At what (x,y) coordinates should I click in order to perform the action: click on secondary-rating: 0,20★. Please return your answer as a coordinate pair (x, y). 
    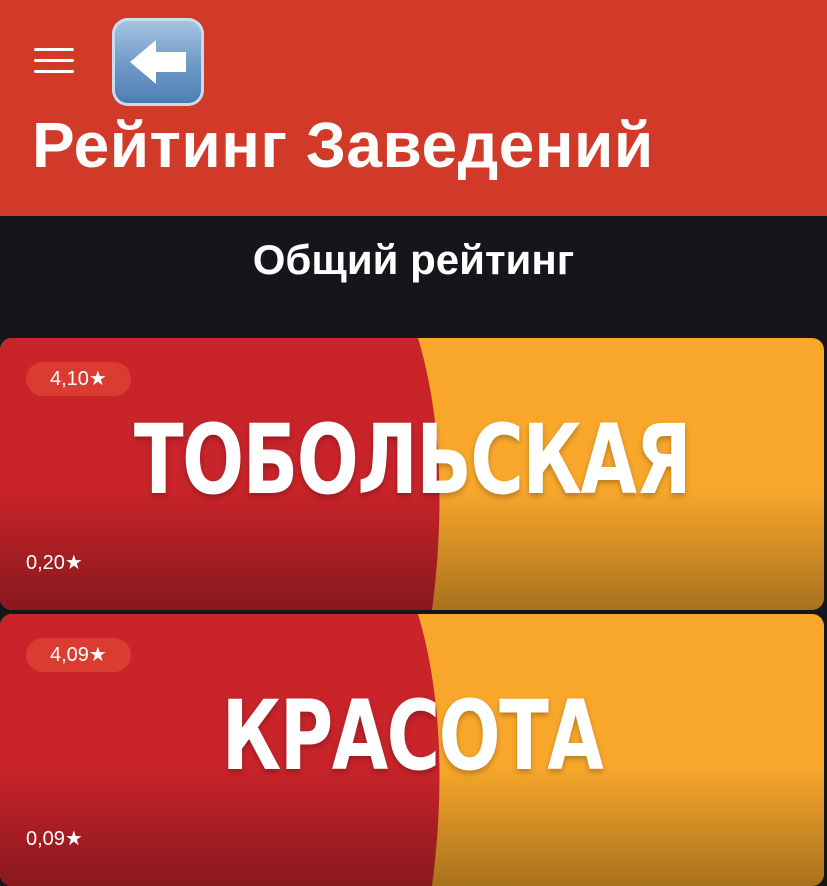
    Looking at the image, I should click on (54, 563).